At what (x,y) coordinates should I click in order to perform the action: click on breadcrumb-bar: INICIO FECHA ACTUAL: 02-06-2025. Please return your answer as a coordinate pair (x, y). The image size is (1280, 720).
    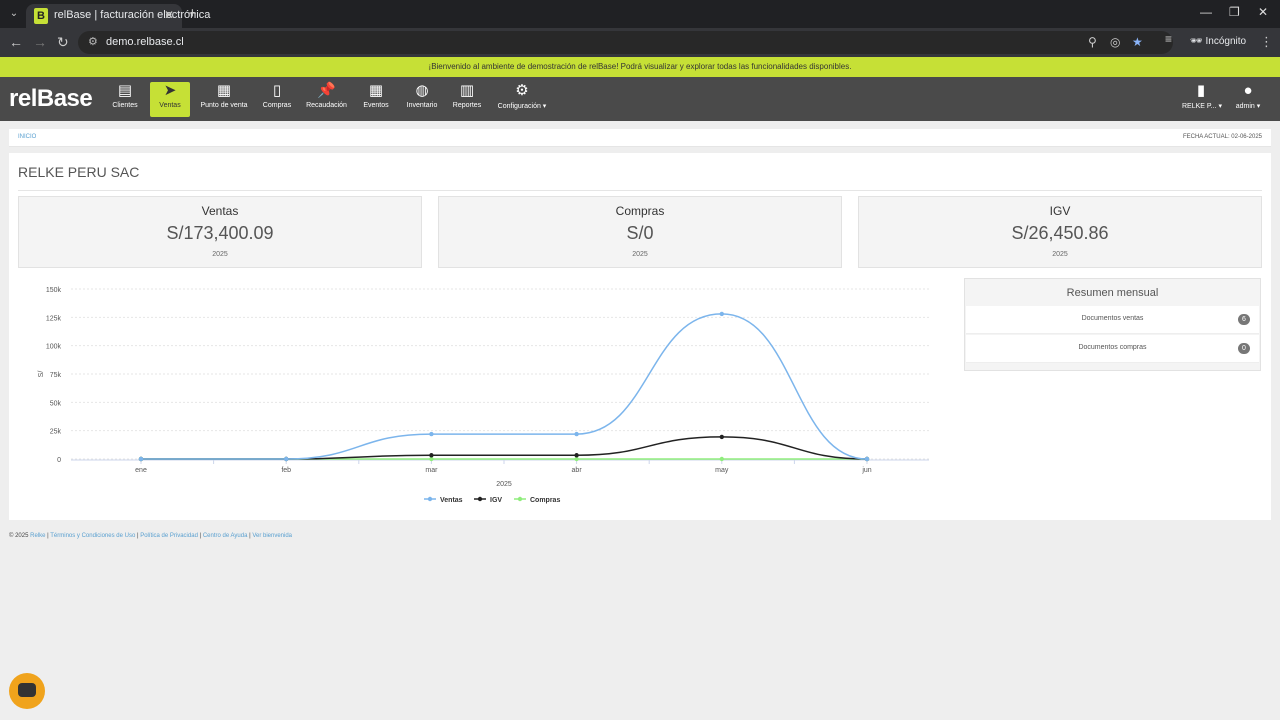
    Looking at the image, I should click on (640, 138).